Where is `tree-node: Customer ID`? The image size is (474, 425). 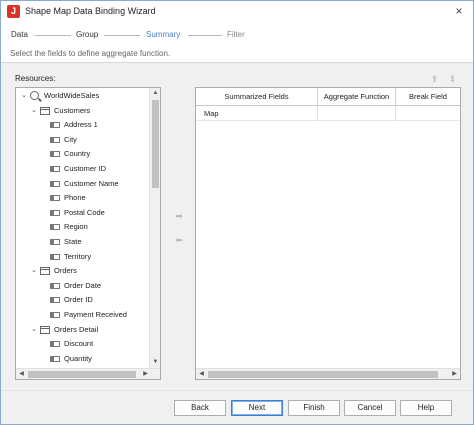
tree-node: Customer ID is located at coordinates (83, 169).